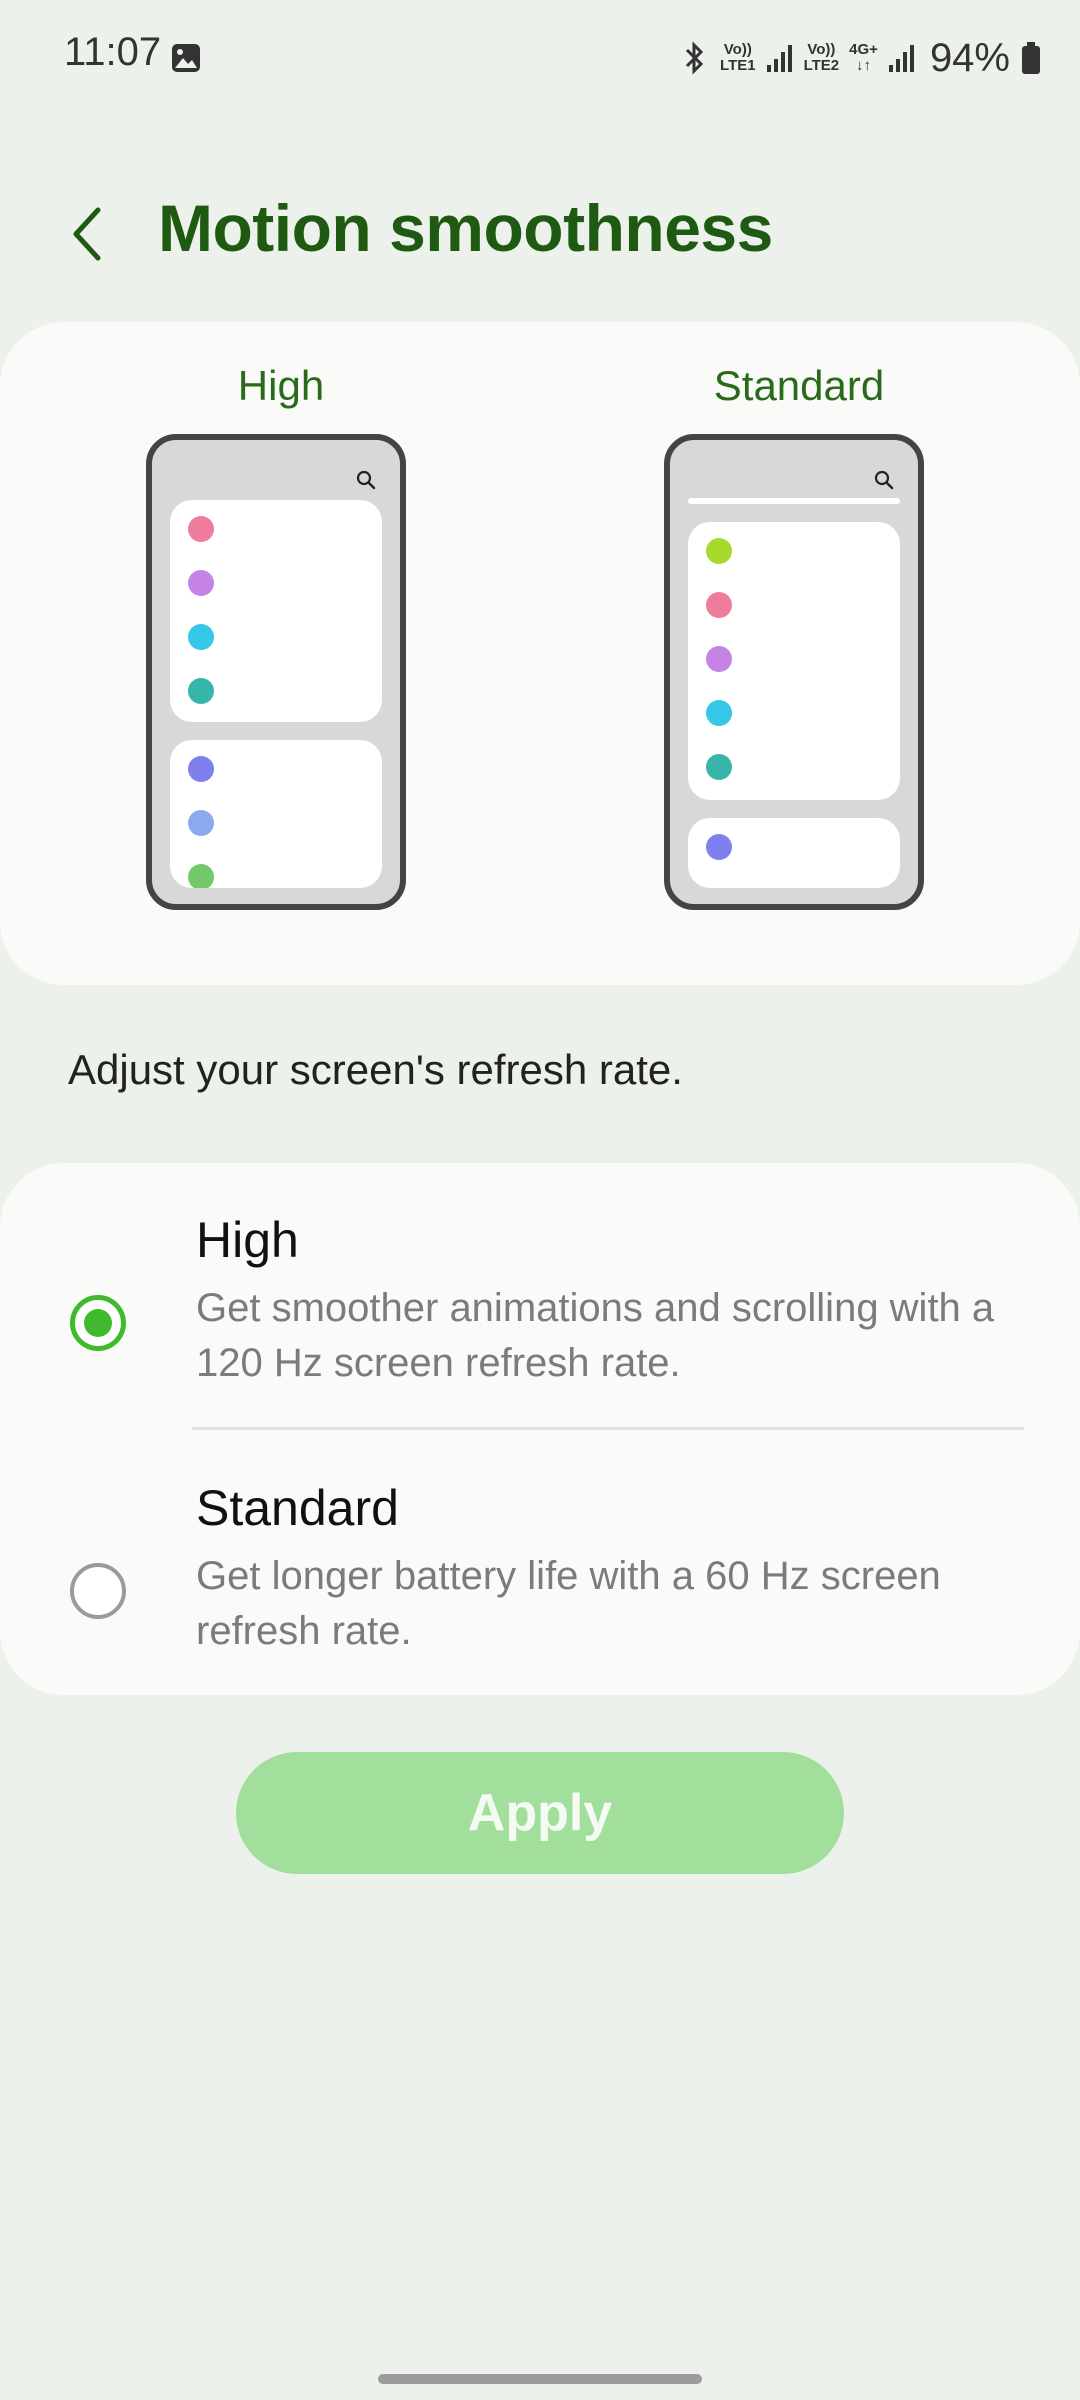  I want to click on preview-label-standard: Standard, so click(799, 385).